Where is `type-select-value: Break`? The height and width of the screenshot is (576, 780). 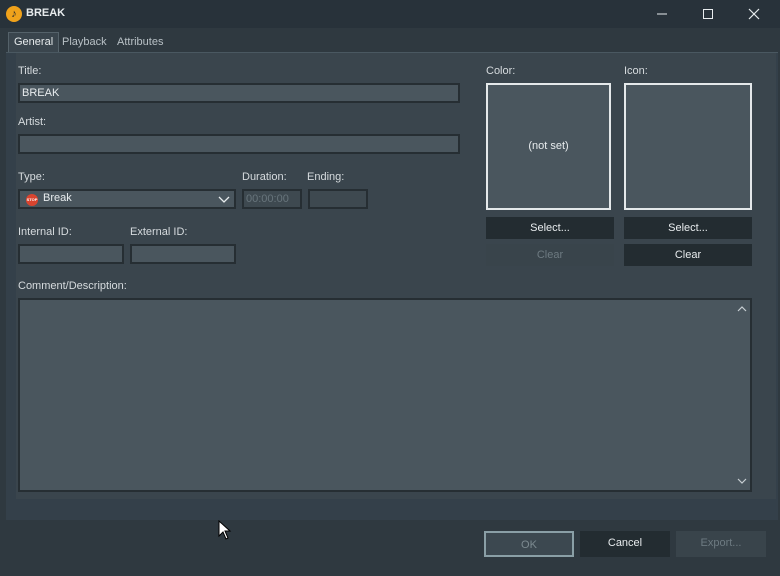
type-select-value: Break is located at coordinates (57, 198).